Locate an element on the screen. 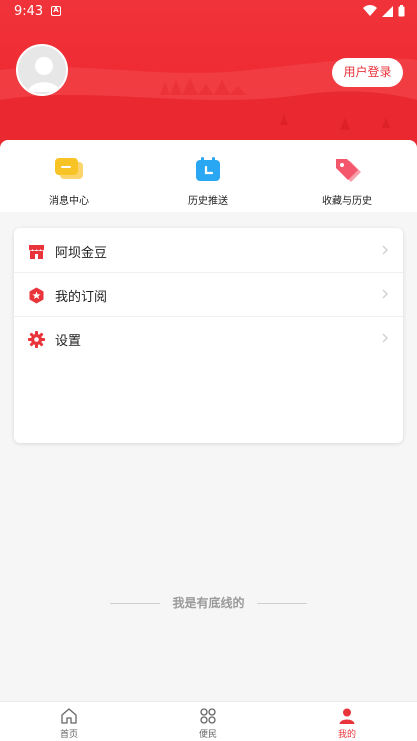  tile-favorites-history: 收藏与历史 is located at coordinates (347, 181).